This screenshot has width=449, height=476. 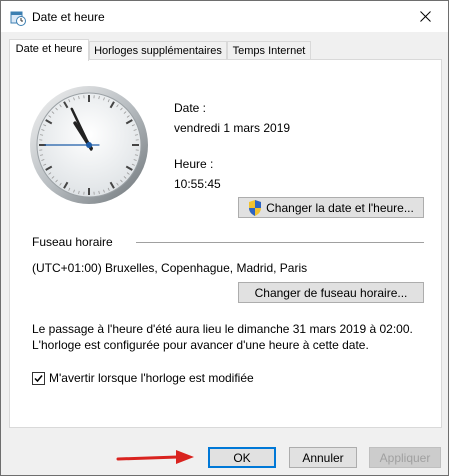 I want to click on notify-label: M'avertir lorsque l'horloge est modifiée, so click(x=151, y=378).